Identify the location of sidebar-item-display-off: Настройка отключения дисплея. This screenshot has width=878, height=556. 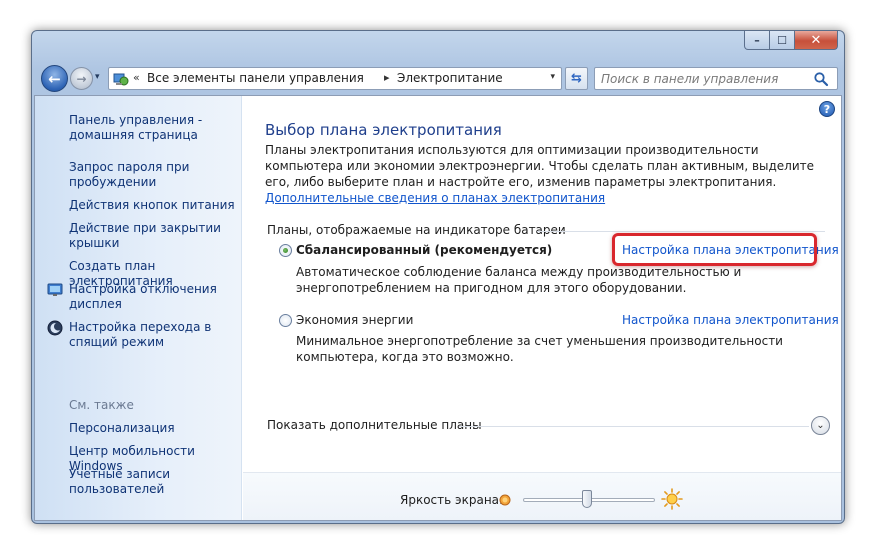
(154, 297).